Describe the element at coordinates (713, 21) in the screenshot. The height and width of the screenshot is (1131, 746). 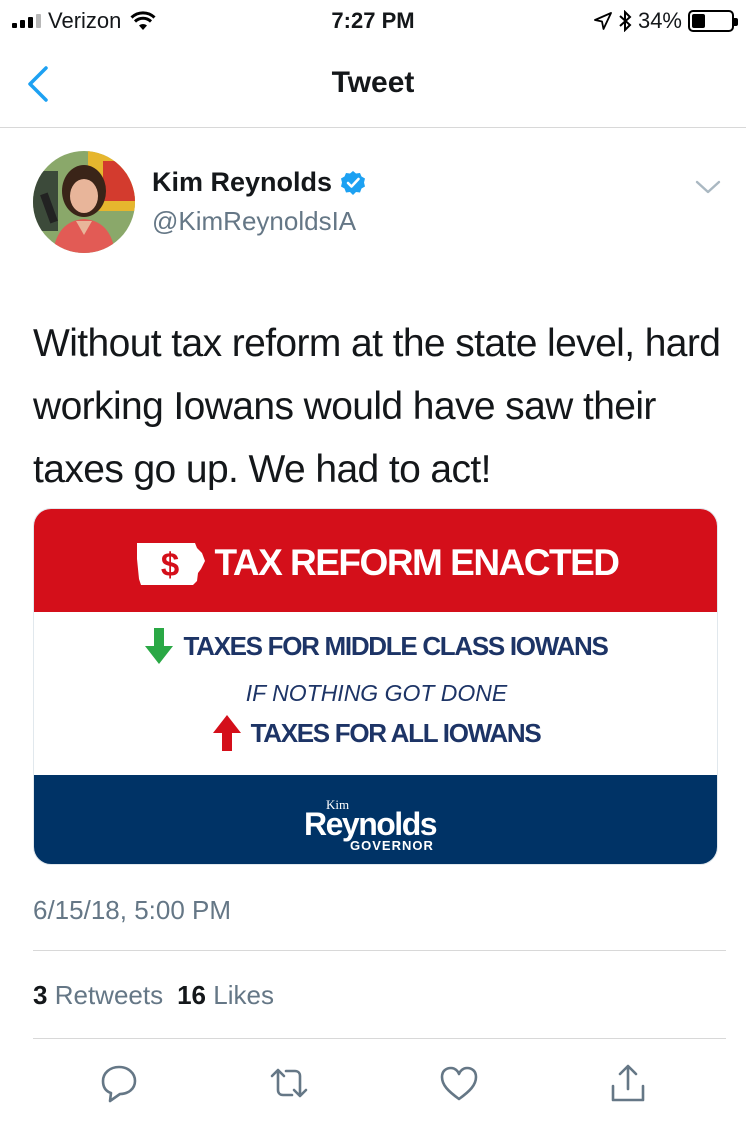
I see `battery-icon` at that location.